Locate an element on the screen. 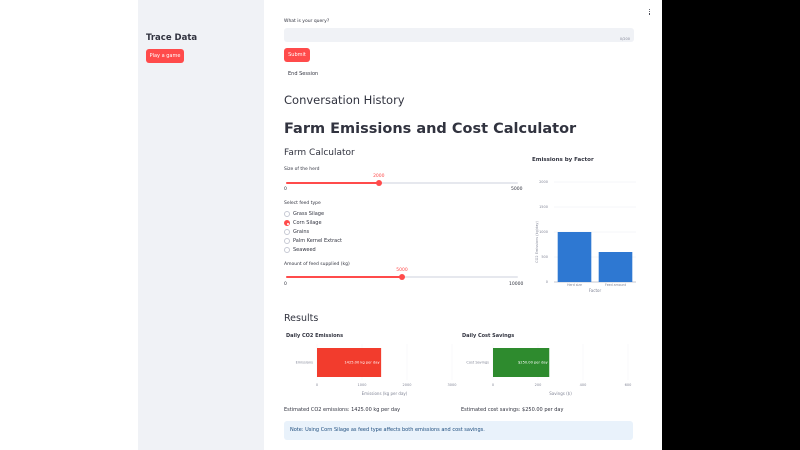  x-tick-label: 400 is located at coordinates (583, 385).